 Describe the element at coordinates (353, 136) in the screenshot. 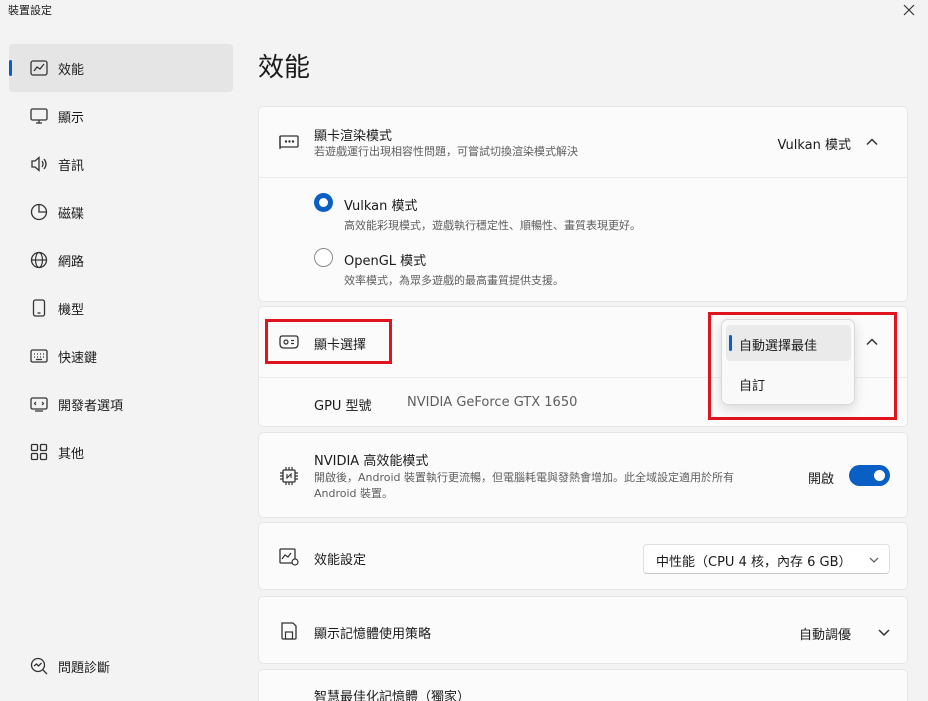

I see `render-mode-title: 顯卡渲染模式` at that location.